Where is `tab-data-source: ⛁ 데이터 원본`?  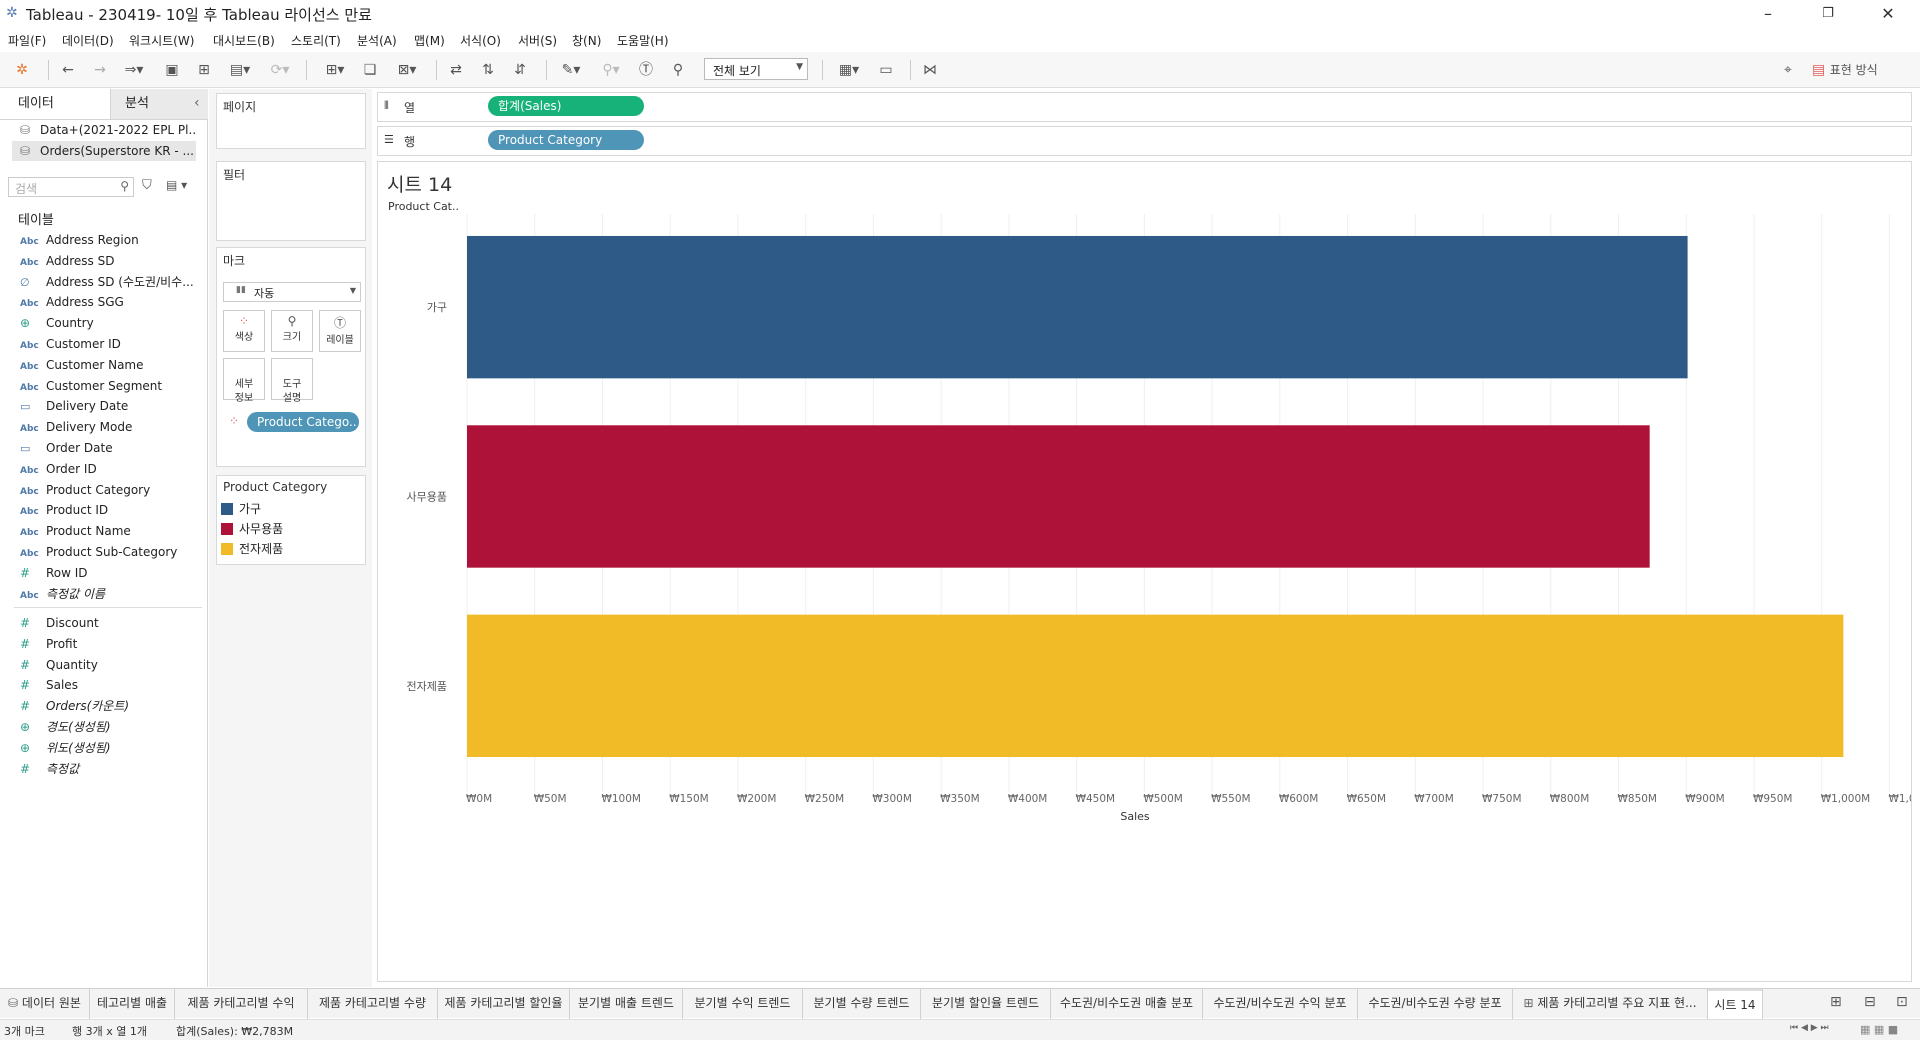
tab-data-source: ⛁ 데이터 원본 is located at coordinates (45, 1004).